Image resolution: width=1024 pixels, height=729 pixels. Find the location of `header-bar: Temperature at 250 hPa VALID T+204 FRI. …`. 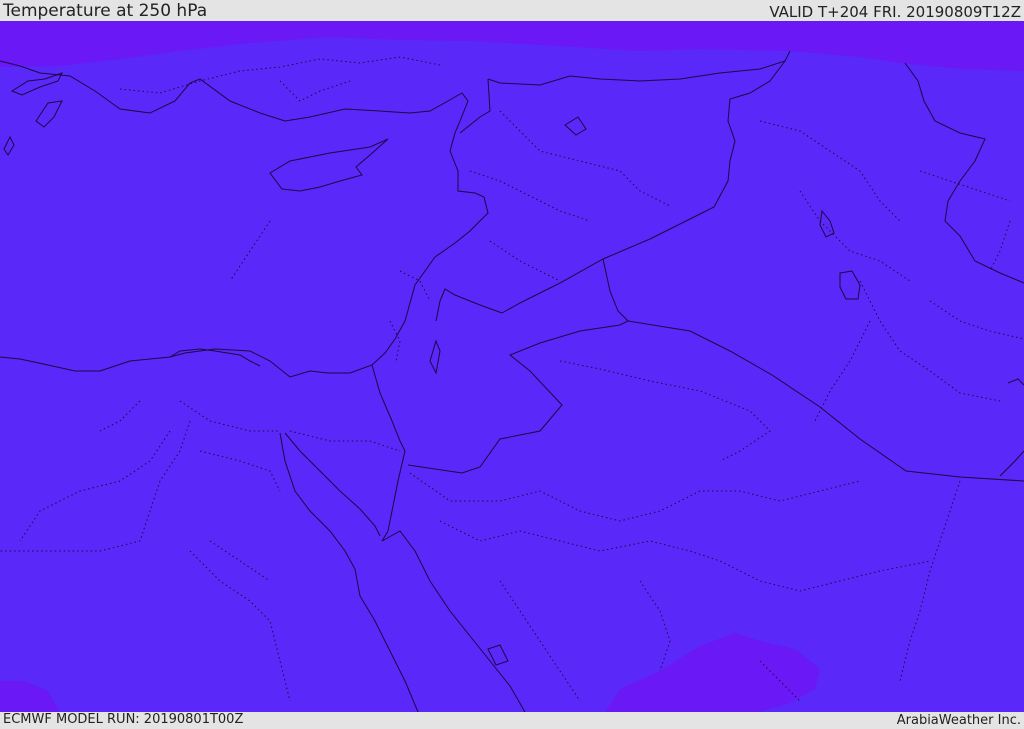

header-bar: Temperature at 250 hPa VALID T+204 FRI. … is located at coordinates (512, 10).